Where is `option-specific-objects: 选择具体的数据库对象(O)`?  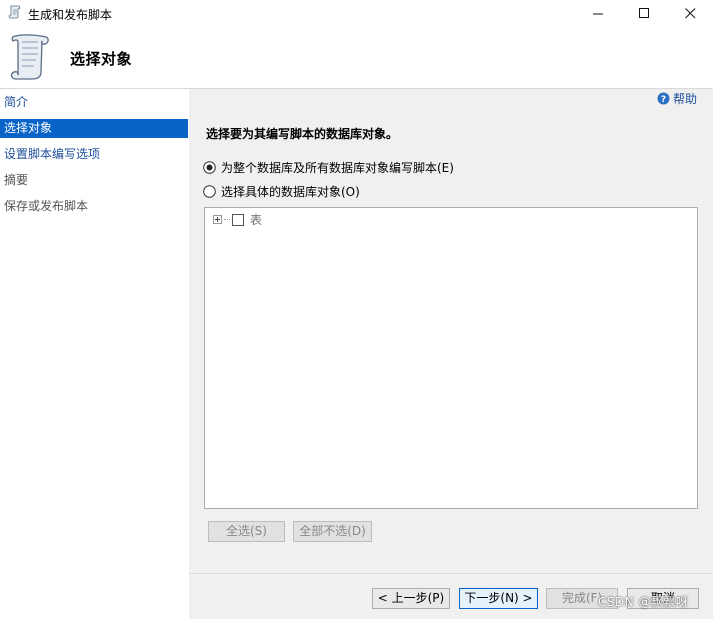 option-specific-objects: 选择具体的数据库对象(O) is located at coordinates (281, 191).